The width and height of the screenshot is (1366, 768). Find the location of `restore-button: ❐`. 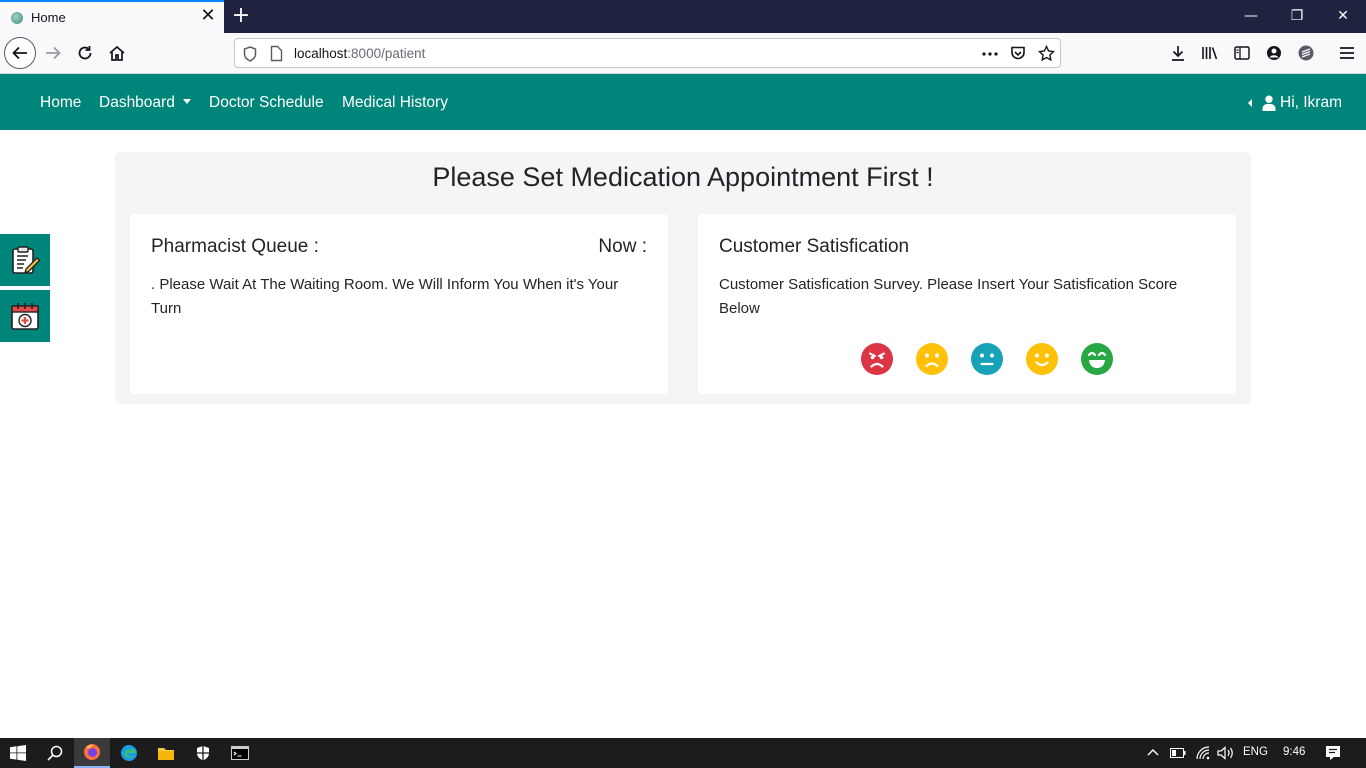

restore-button: ❐ is located at coordinates (1297, 16).